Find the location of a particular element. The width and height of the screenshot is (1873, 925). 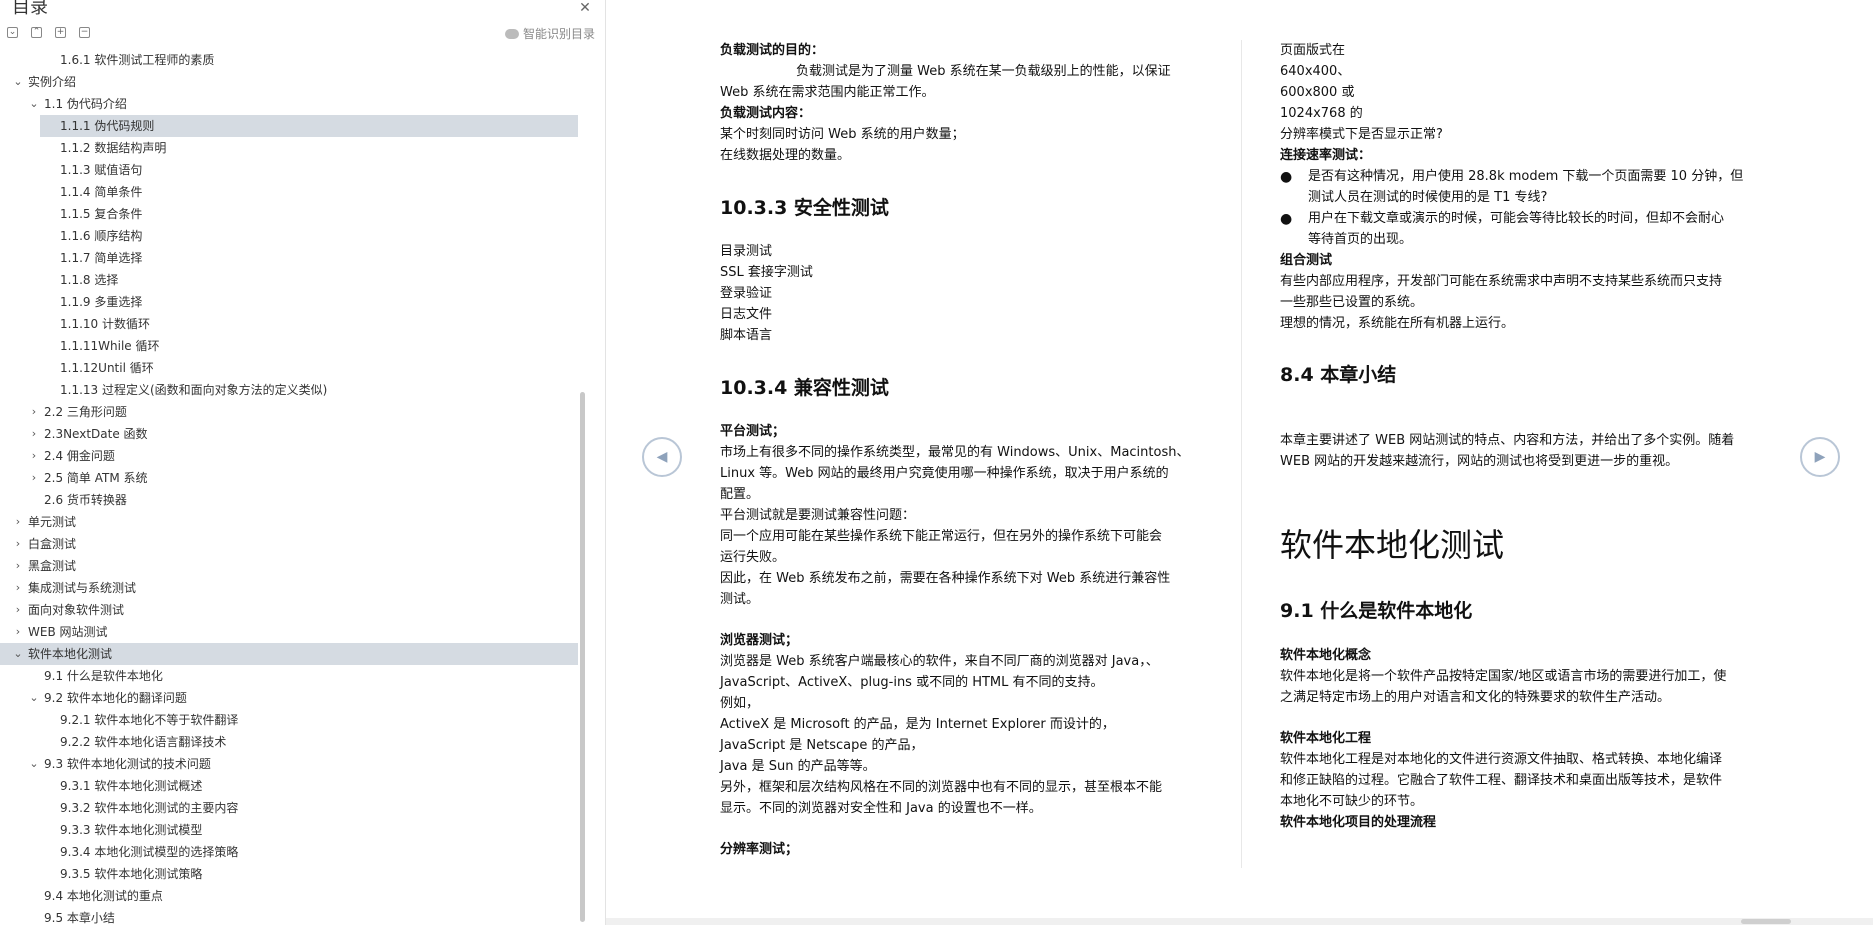

toc-item: › 集成测试与系统测试 is located at coordinates (289, 588).